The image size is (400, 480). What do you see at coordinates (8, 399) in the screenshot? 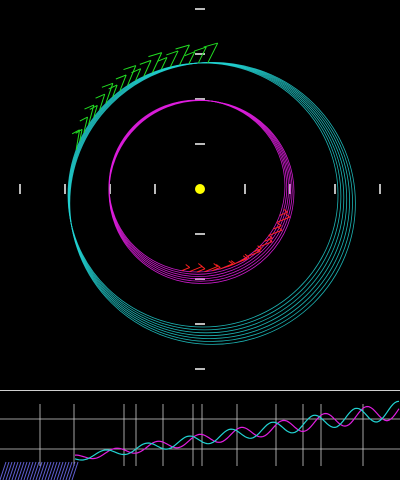
I see `y-label-03: .3` at bounding box center [8, 399].